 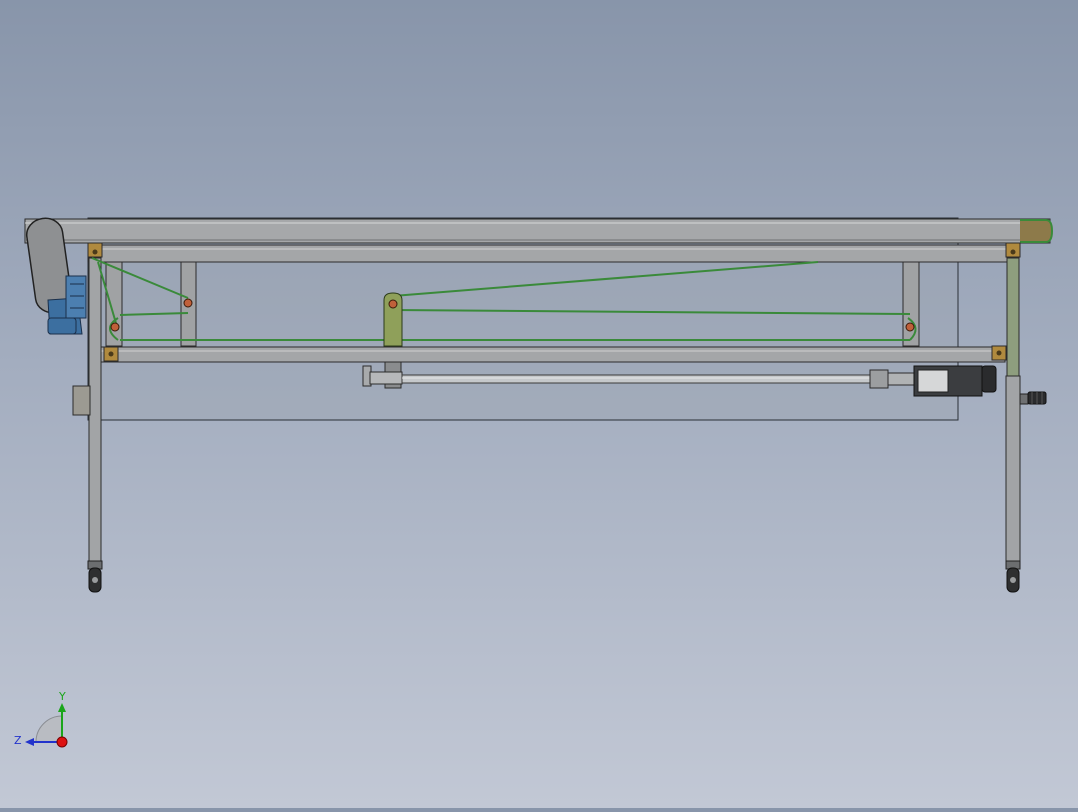 I want to click on y-axis-label: Y, so click(x=62, y=696).